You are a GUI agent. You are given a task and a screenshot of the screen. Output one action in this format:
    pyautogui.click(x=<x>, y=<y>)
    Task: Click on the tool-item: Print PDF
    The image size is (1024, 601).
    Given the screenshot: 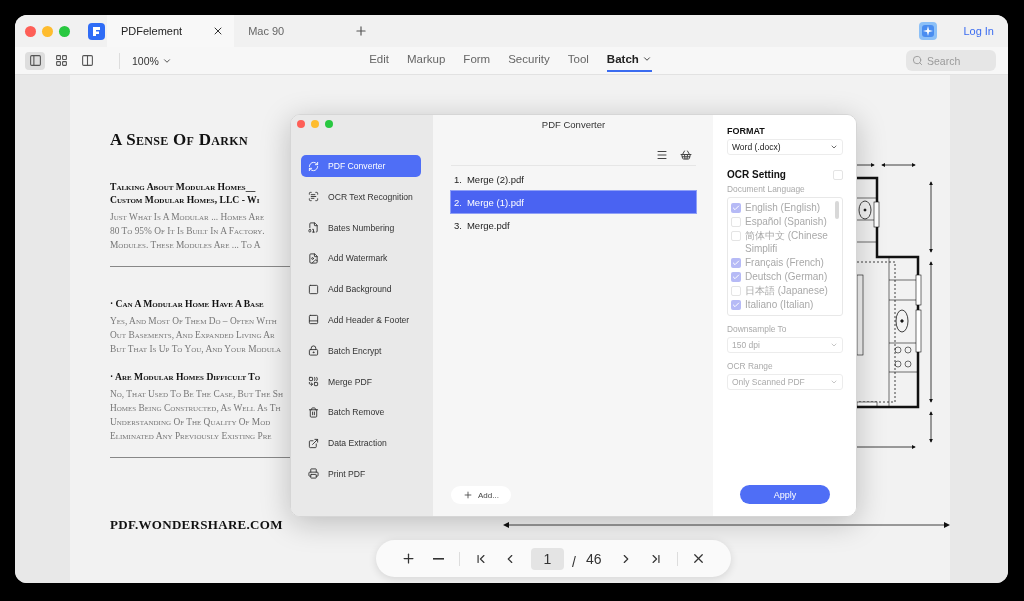 What is the action you would take?
    pyautogui.click(x=361, y=473)
    